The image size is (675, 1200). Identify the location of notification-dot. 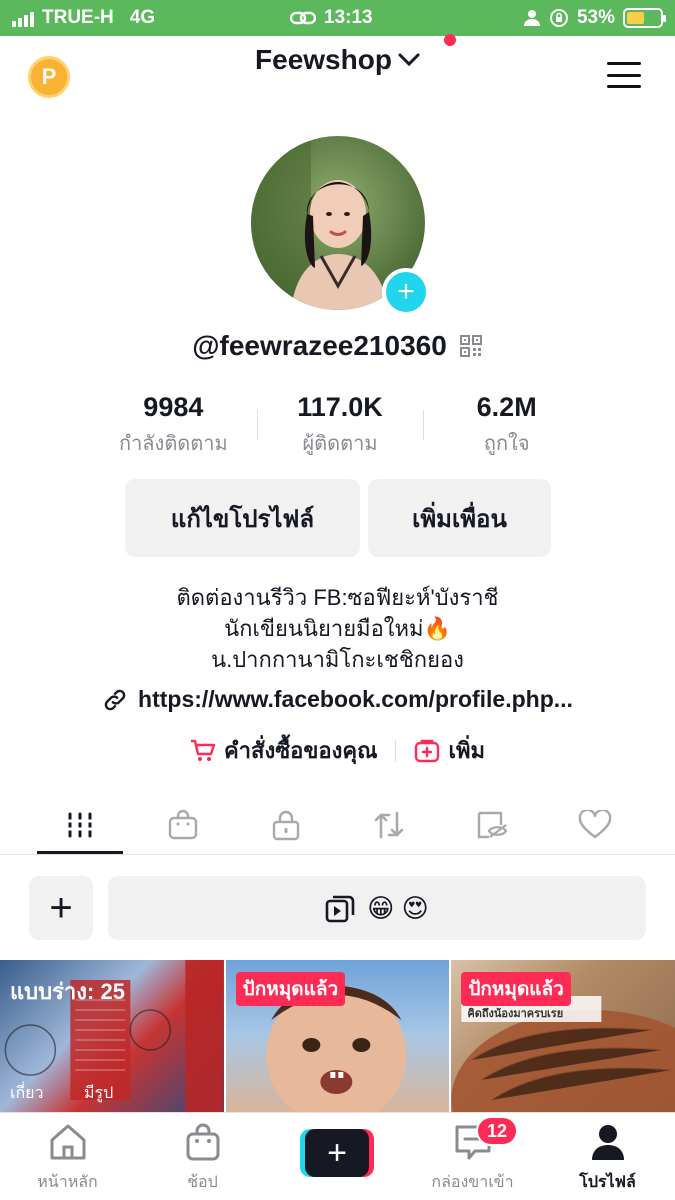
(450, 40).